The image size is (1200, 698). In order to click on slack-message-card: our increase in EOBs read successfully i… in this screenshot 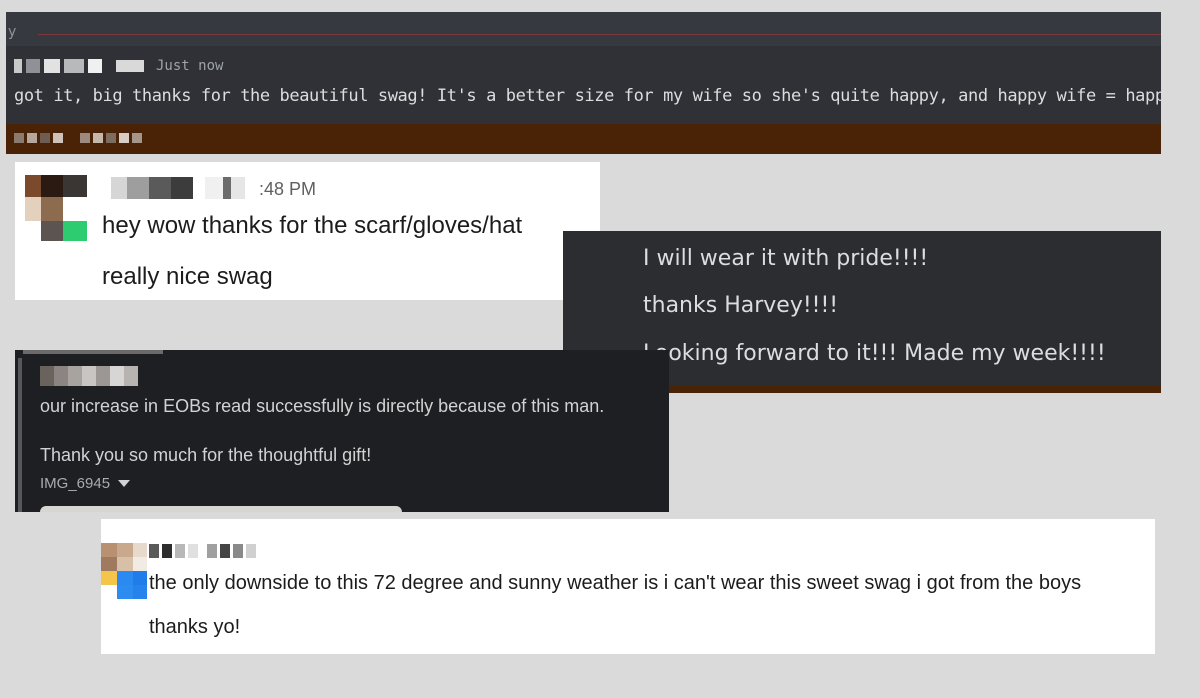, I will do `click(342, 431)`.